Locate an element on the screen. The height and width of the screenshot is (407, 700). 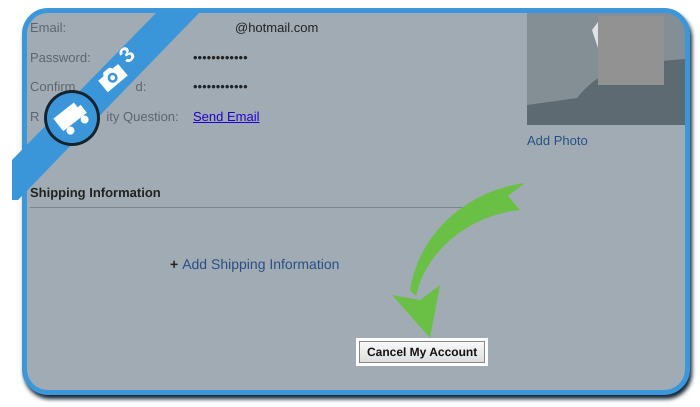
field-value: @hotmail.com is located at coordinates (276, 27).